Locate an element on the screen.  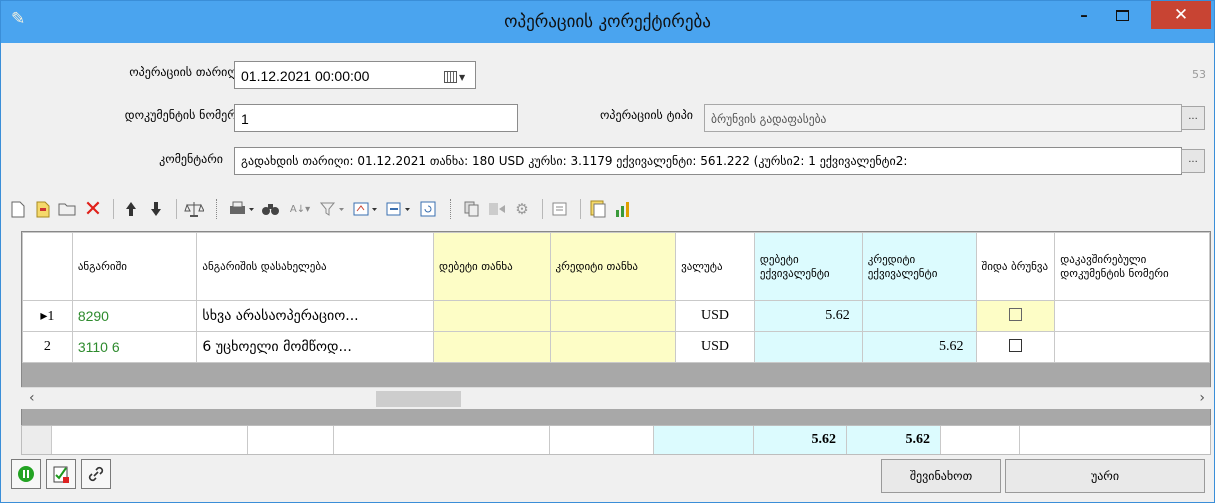
scroll-left-icon: ‹ is located at coordinates (32, 398).